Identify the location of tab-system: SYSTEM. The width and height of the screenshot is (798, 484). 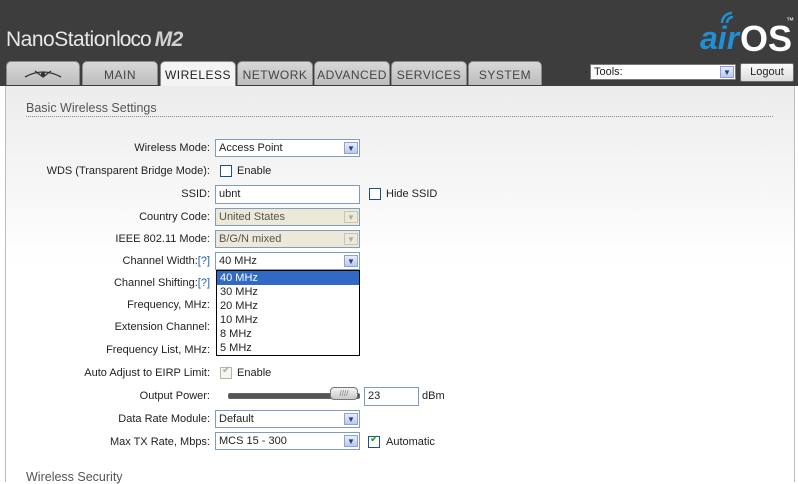
(505, 73).